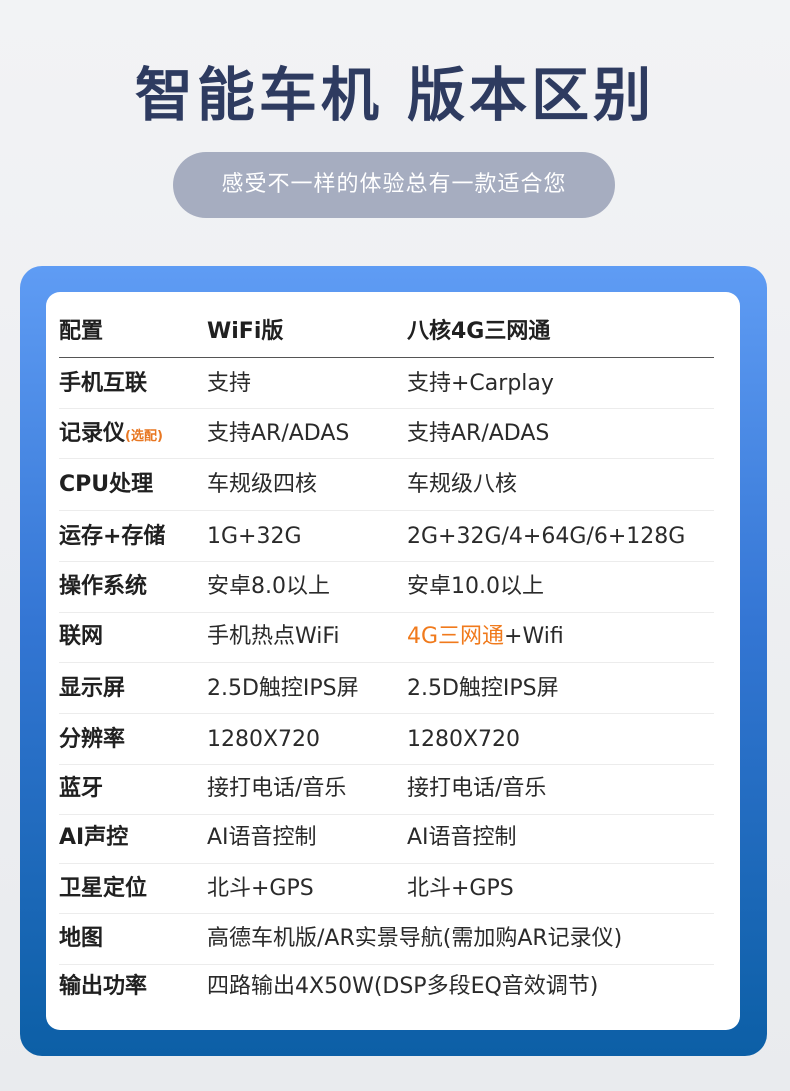 Image resolution: width=790 pixels, height=1091 pixels. What do you see at coordinates (478, 433) in the screenshot?
I see `pro-value: 支持AR/ADAS` at bounding box center [478, 433].